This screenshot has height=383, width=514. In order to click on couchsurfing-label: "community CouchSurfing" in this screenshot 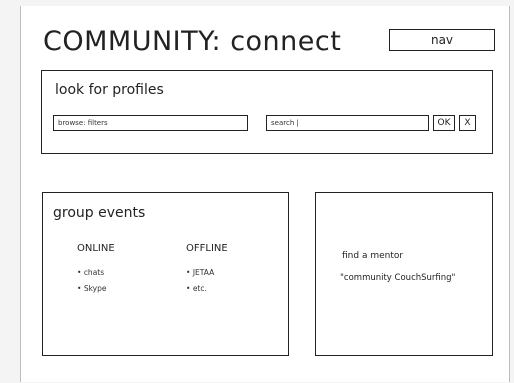, I will do `click(398, 278)`.